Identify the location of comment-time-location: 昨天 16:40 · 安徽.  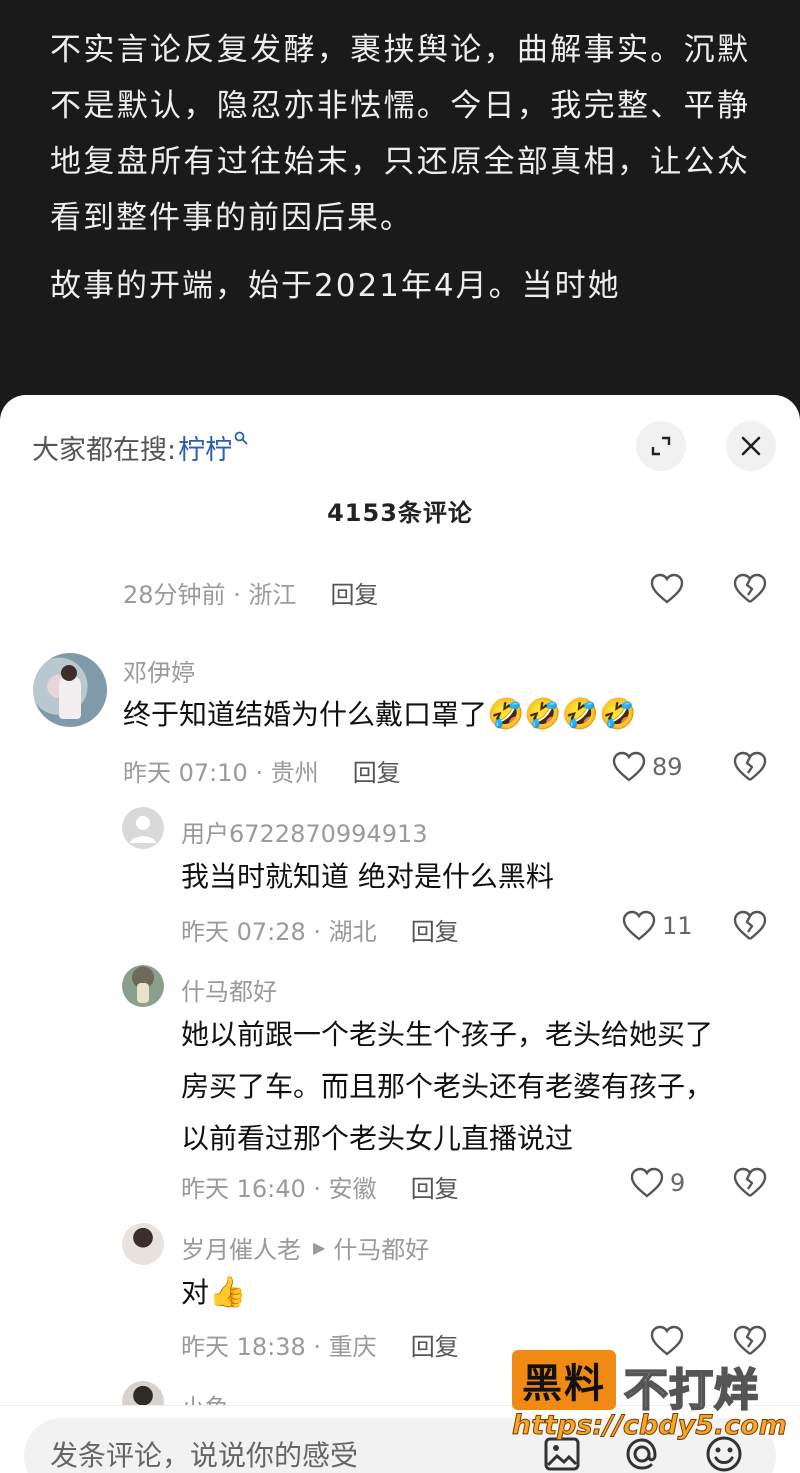
(279, 1189).